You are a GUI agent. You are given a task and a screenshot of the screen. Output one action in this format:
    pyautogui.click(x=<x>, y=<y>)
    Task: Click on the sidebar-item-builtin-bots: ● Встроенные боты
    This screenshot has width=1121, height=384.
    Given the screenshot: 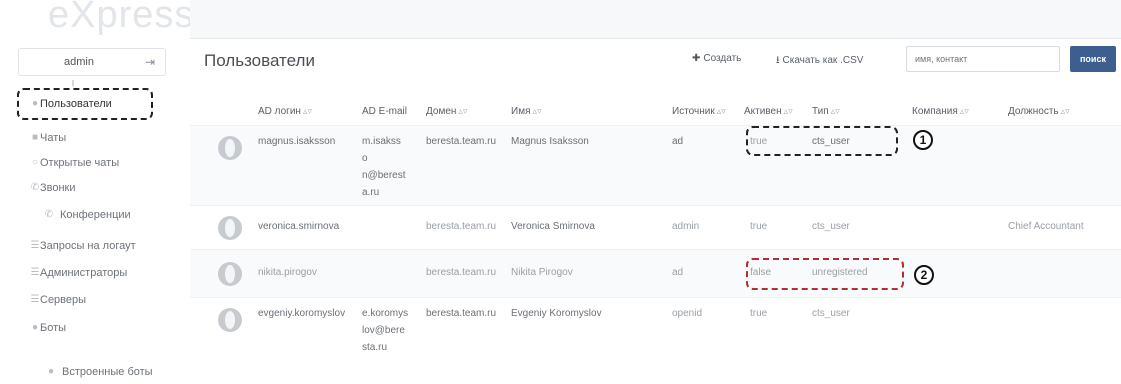 What is the action you would take?
    pyautogui.click(x=89, y=373)
    